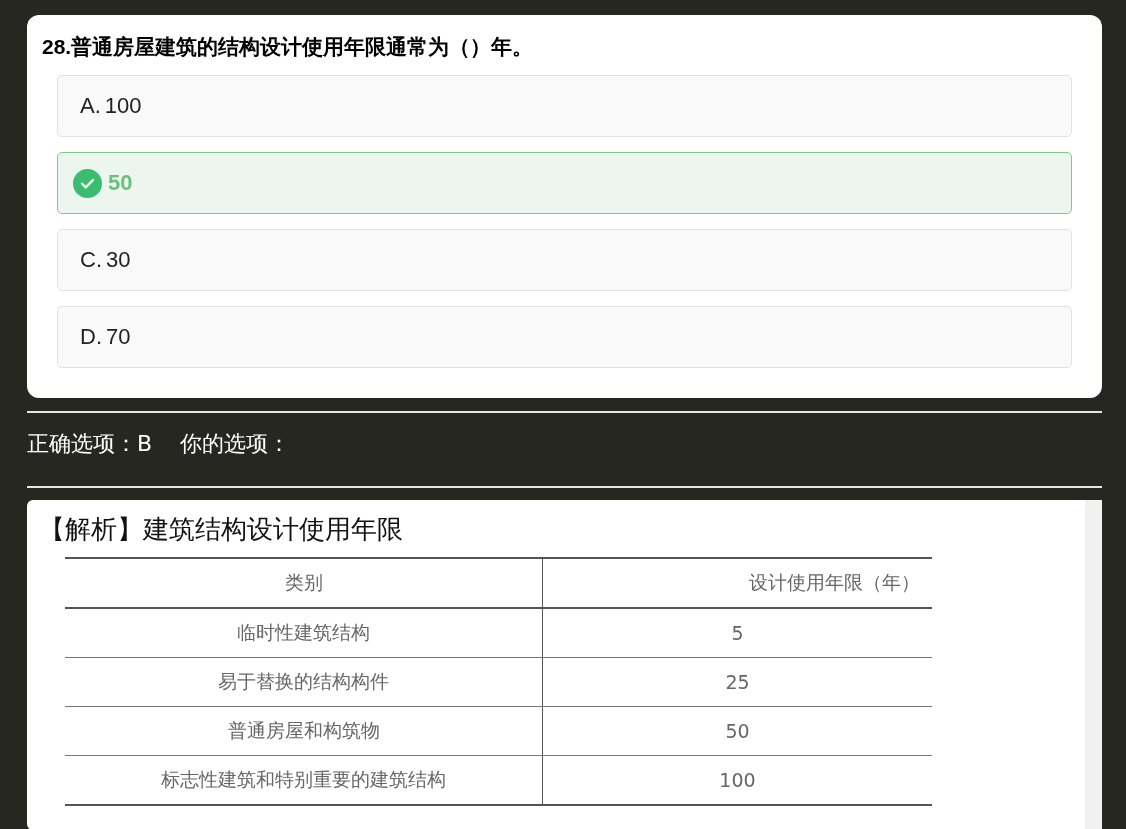 The height and width of the screenshot is (829, 1126). Describe the element at coordinates (90, 444) in the screenshot. I see `correct-answer-text: 正确选项：B` at that location.